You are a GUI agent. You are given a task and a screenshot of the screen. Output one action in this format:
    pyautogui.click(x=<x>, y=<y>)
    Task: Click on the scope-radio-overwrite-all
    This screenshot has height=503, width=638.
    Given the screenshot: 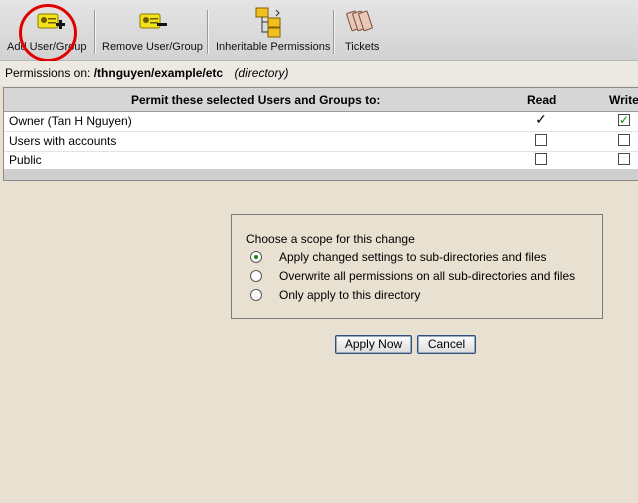 What is the action you would take?
    pyautogui.click(x=256, y=276)
    